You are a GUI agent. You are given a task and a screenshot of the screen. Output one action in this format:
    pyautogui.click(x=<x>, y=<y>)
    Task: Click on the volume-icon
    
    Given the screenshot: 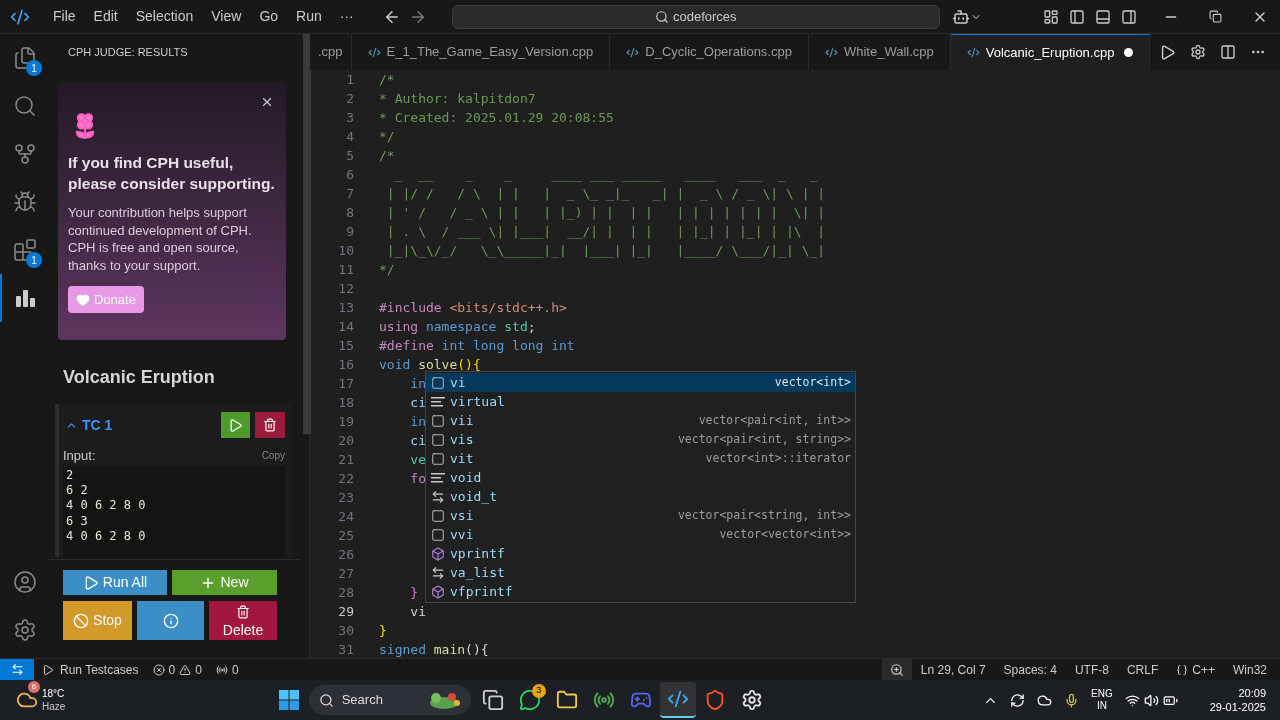 What is the action you would take?
    pyautogui.click(x=1151, y=700)
    